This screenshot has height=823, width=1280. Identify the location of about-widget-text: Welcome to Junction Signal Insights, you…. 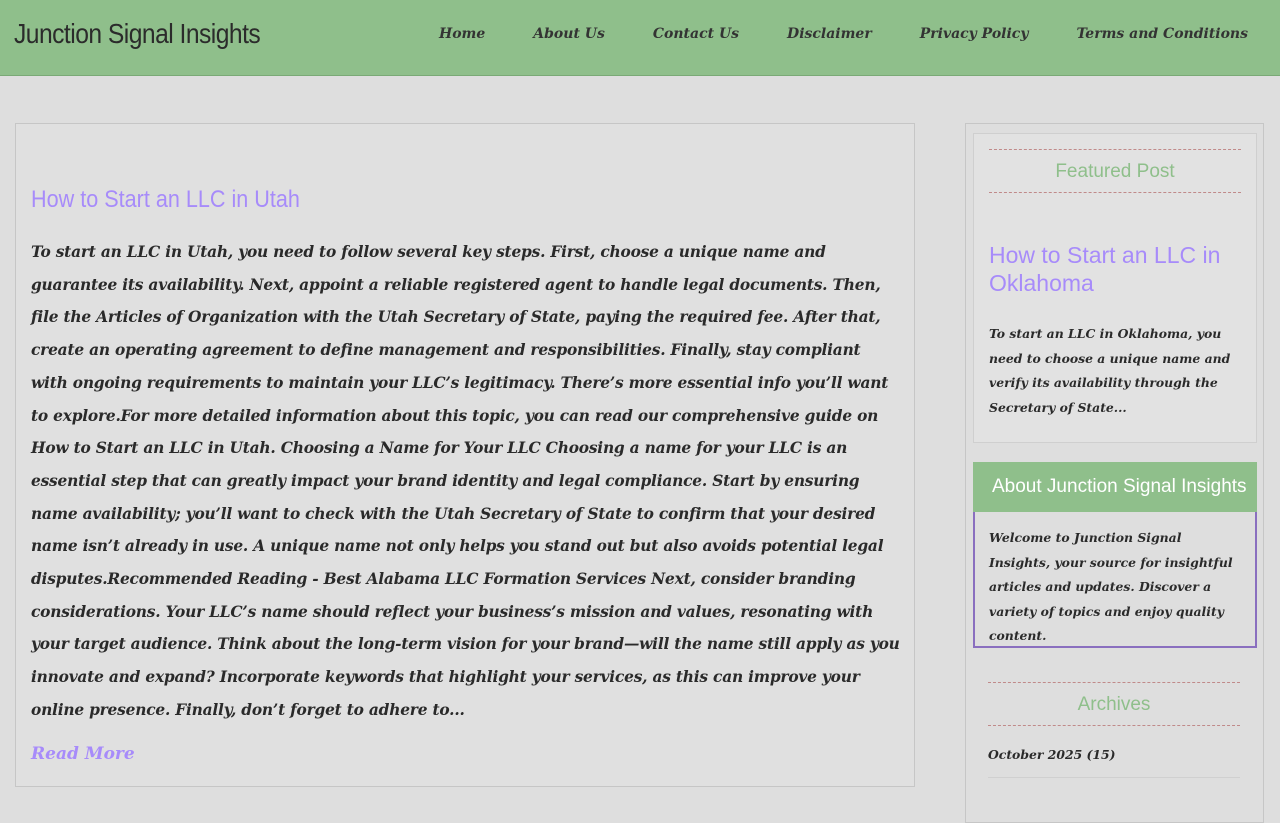
(1115, 580).